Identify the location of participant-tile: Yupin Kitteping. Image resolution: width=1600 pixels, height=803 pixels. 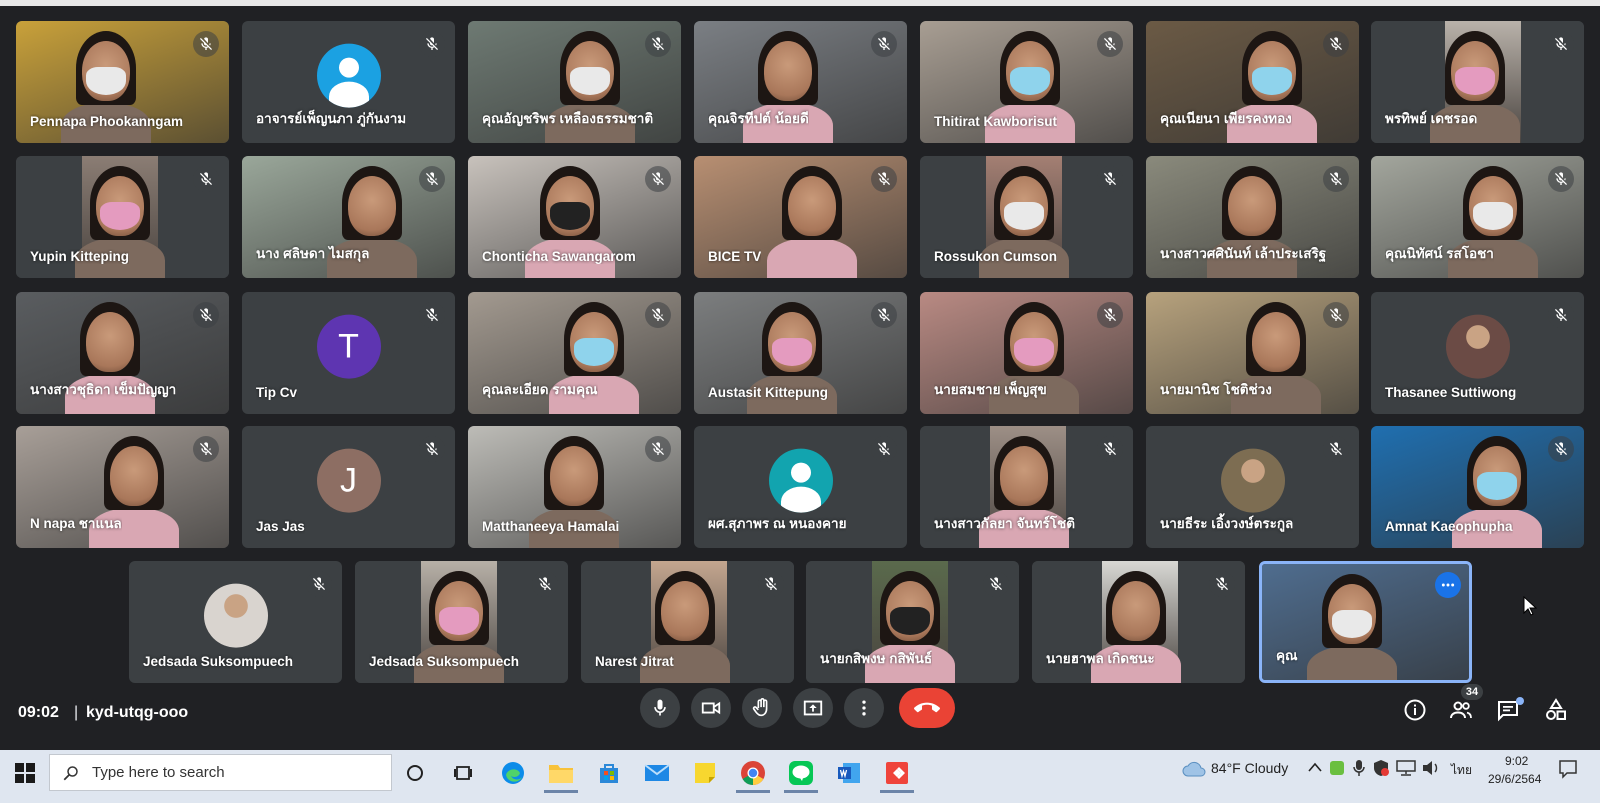
(122, 217).